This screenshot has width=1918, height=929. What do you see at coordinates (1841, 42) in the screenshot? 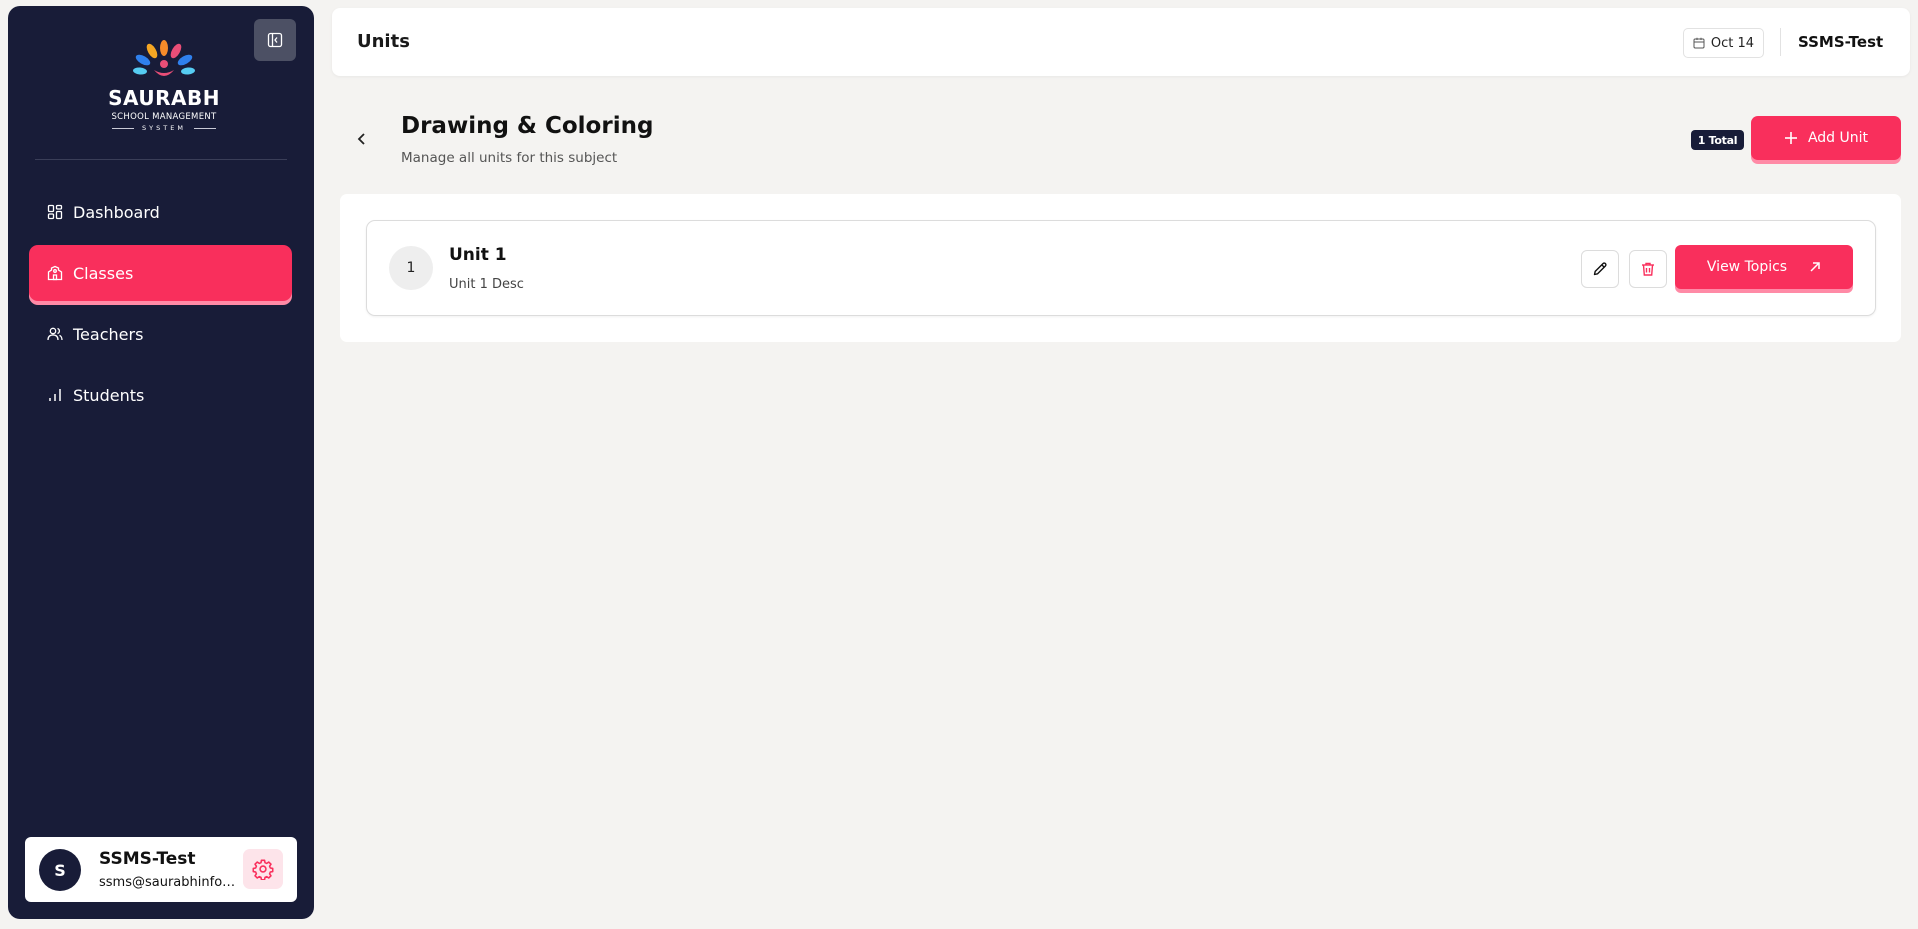
I see `header-user-name: SSMS-Test` at bounding box center [1841, 42].